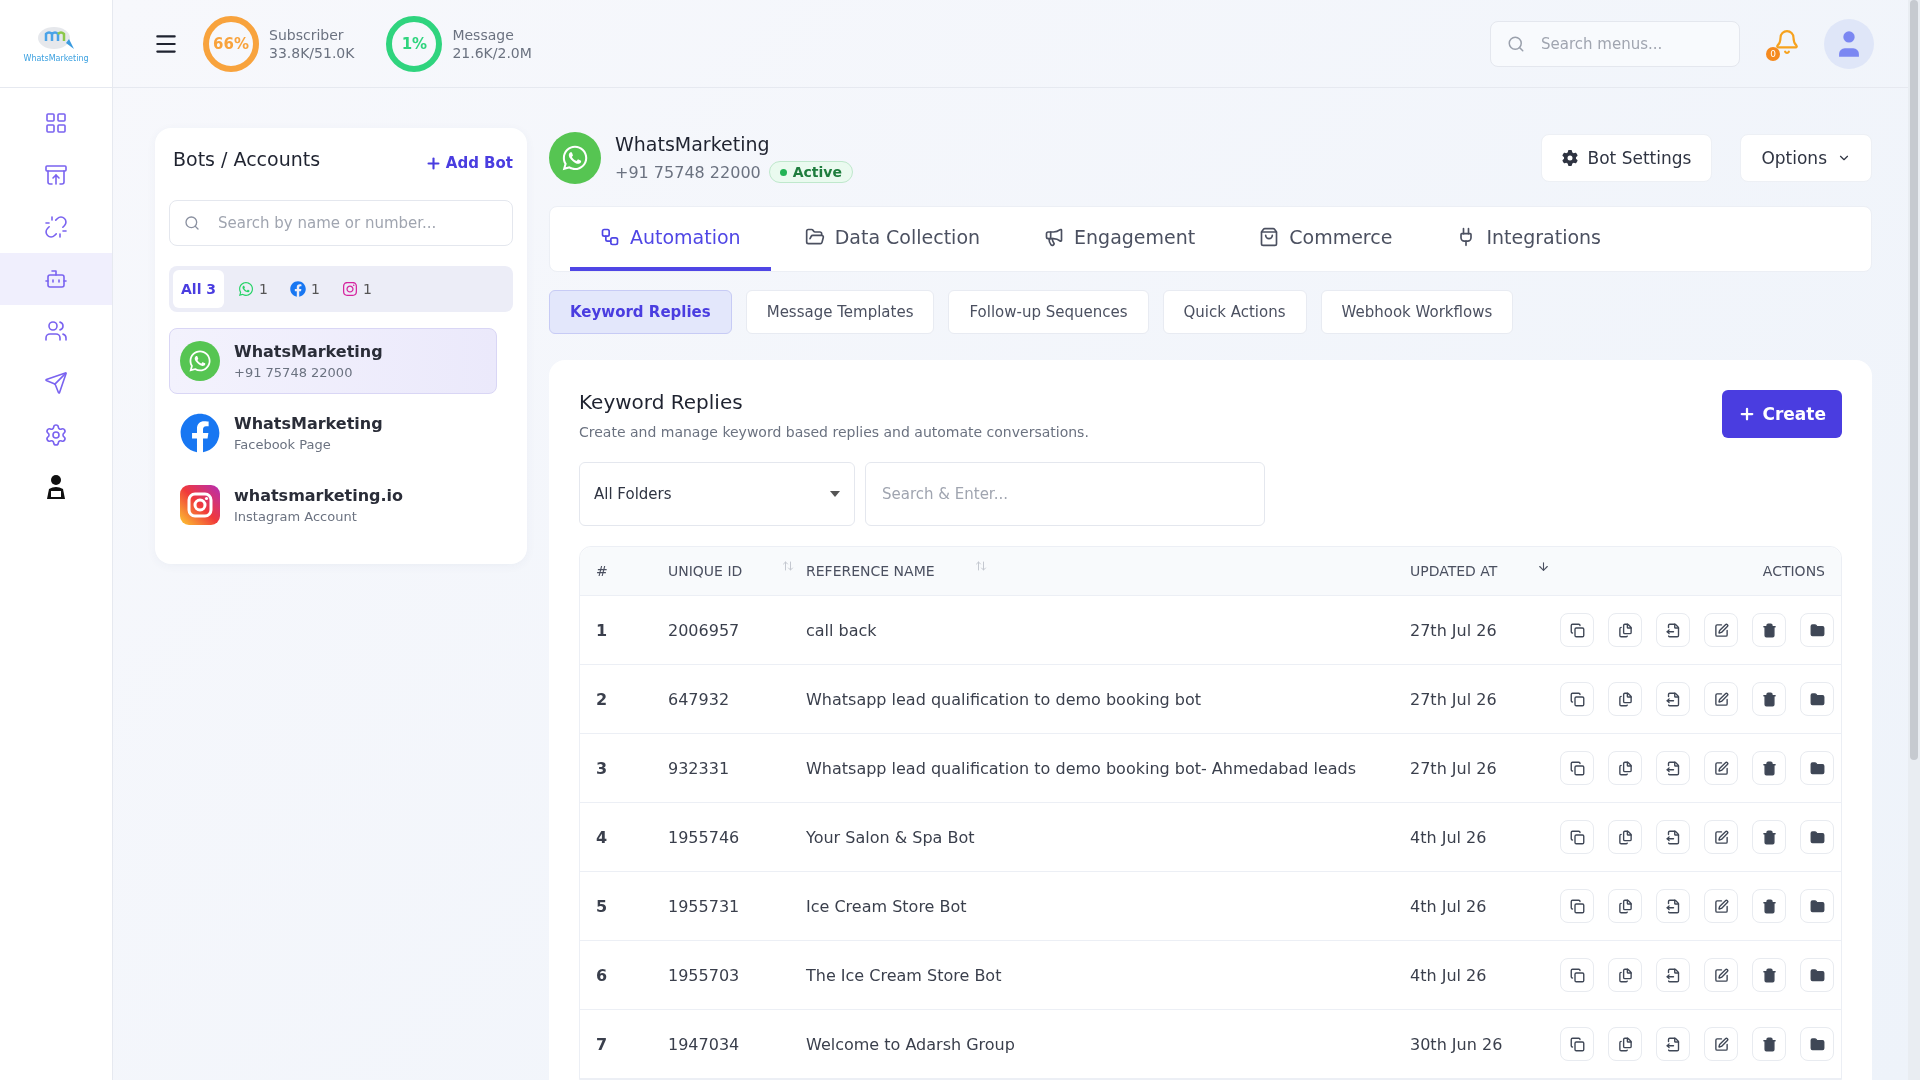 This screenshot has width=1920, height=1080. Describe the element at coordinates (333, 433) in the screenshot. I see `account-item: WhatsMarketing Facebook Page` at that location.